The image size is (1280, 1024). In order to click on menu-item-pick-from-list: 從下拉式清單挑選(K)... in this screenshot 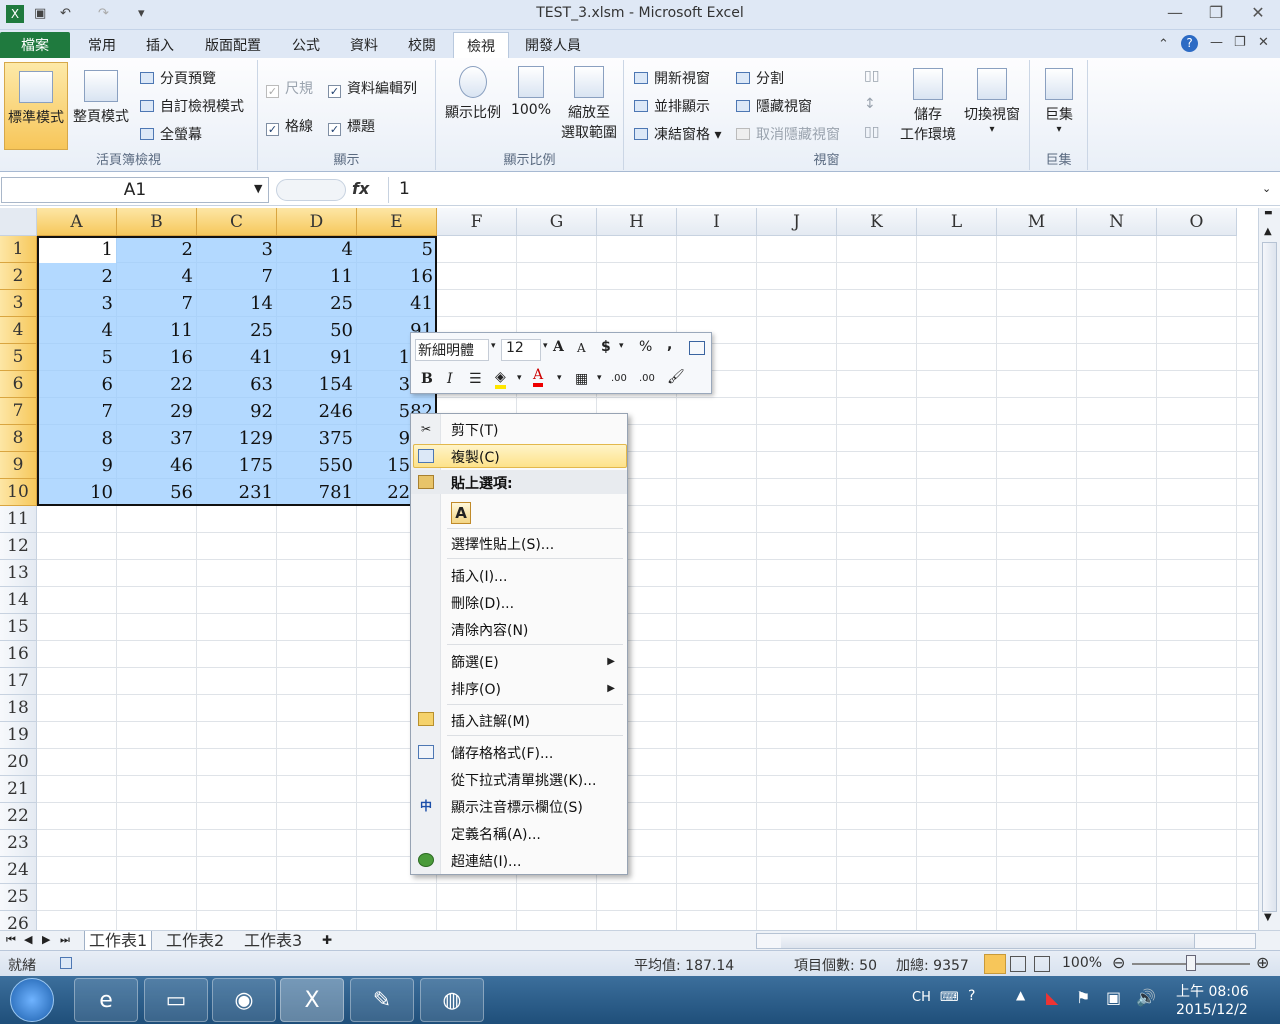, I will do `click(523, 780)`.